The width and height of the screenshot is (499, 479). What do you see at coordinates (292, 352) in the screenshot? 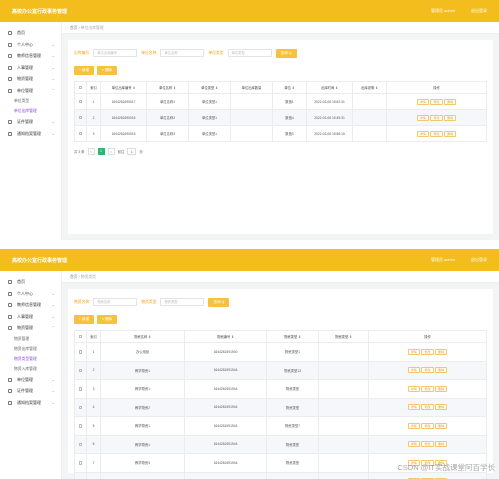
I see `table-cell: 物资类型1` at bounding box center [292, 352].